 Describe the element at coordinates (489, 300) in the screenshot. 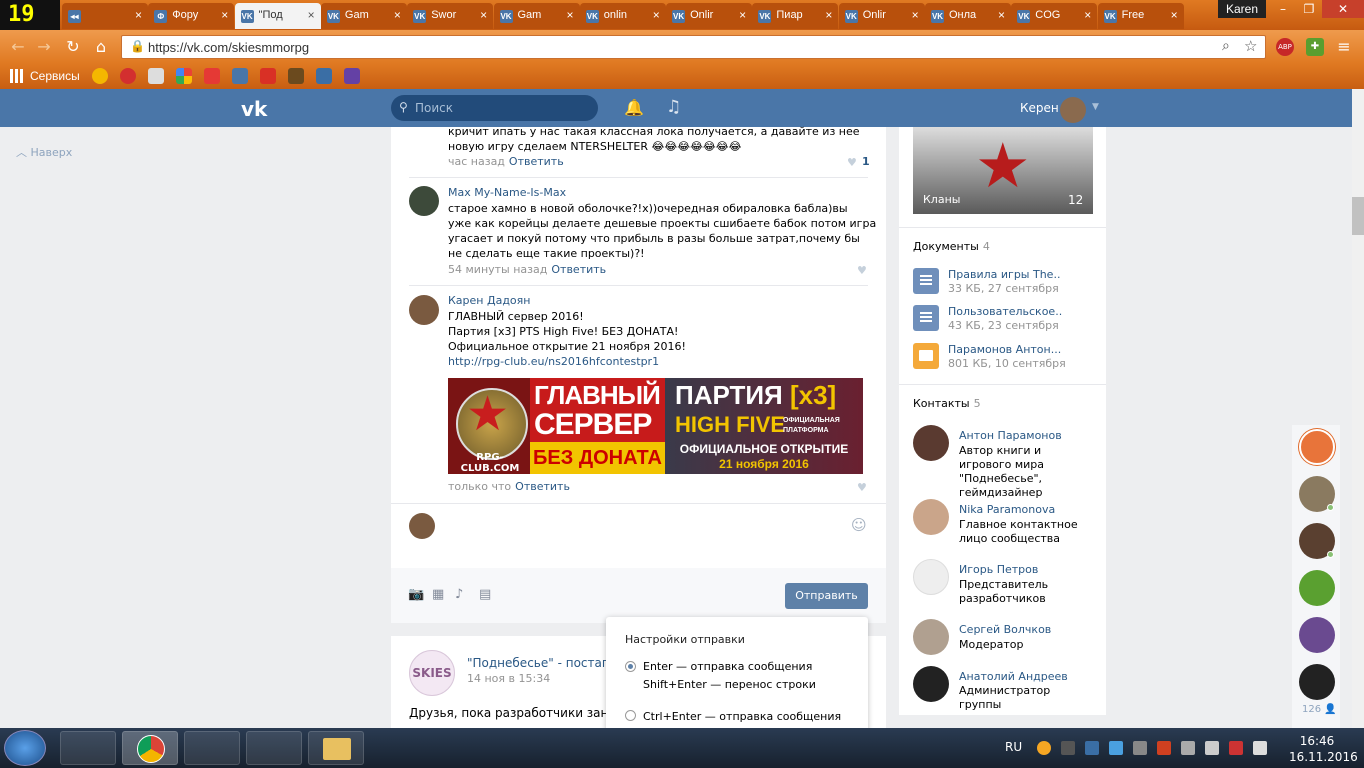

I see `comment-author: Карен Дадоян` at that location.